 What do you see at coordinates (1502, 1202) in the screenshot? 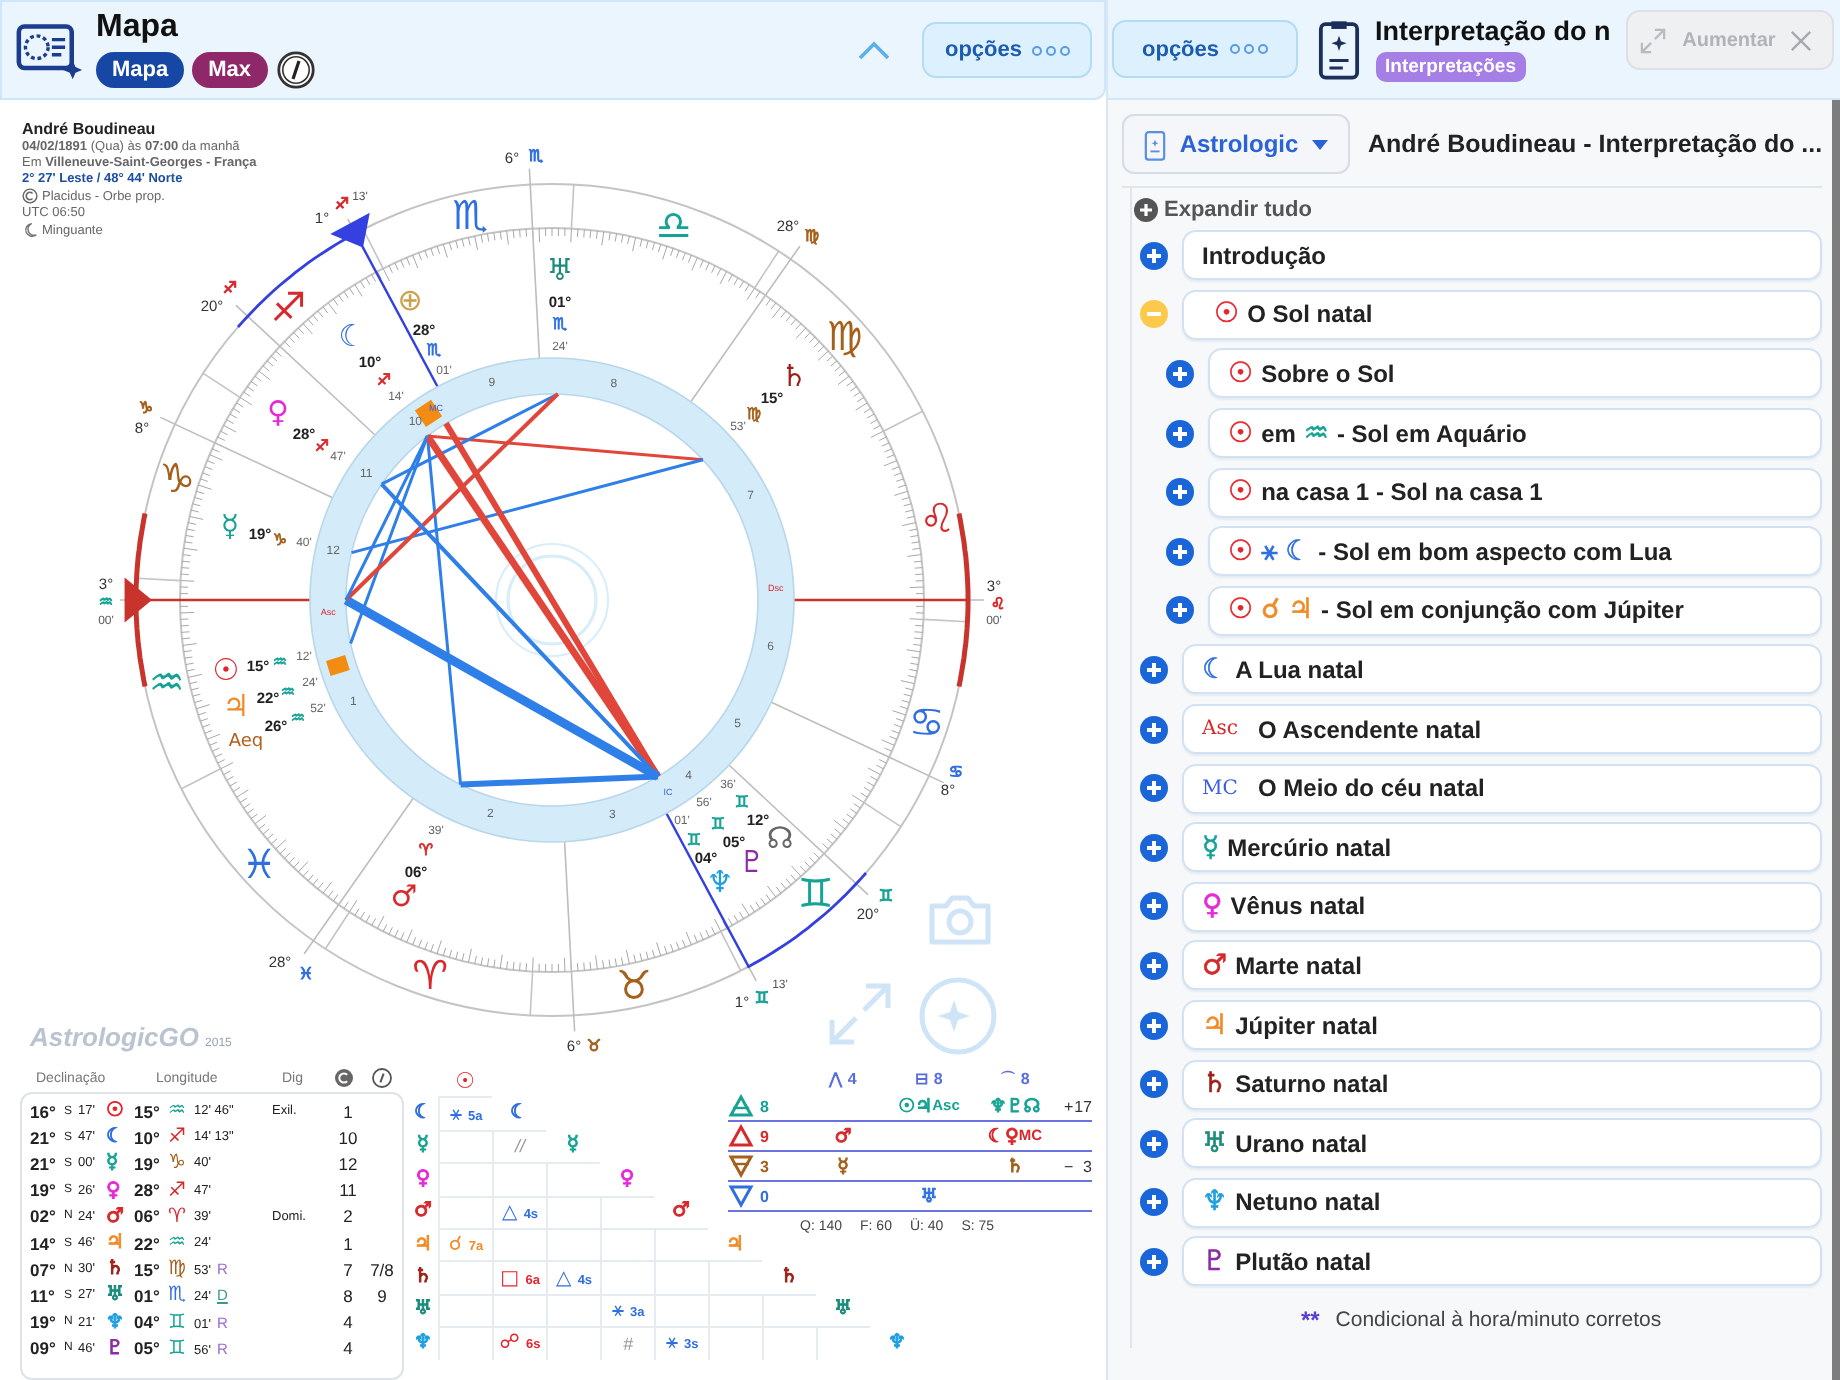
I see `tree-item: ♆ Netuno natal` at bounding box center [1502, 1202].